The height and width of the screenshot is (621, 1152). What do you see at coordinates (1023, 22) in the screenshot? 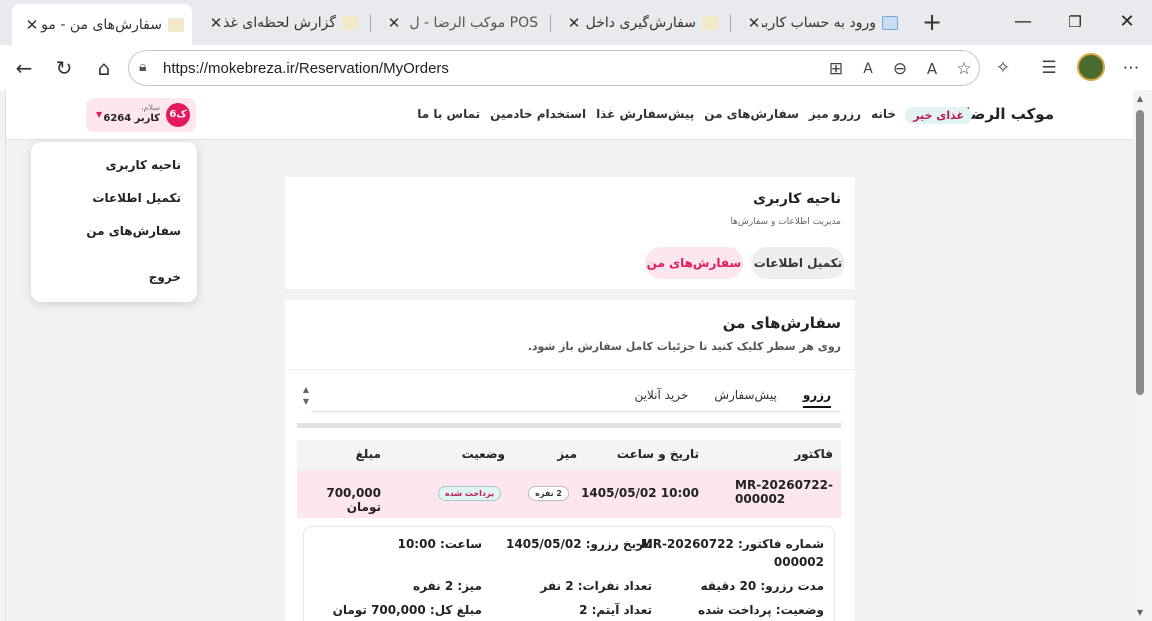
I see `minimize-icon: —` at bounding box center [1023, 22].